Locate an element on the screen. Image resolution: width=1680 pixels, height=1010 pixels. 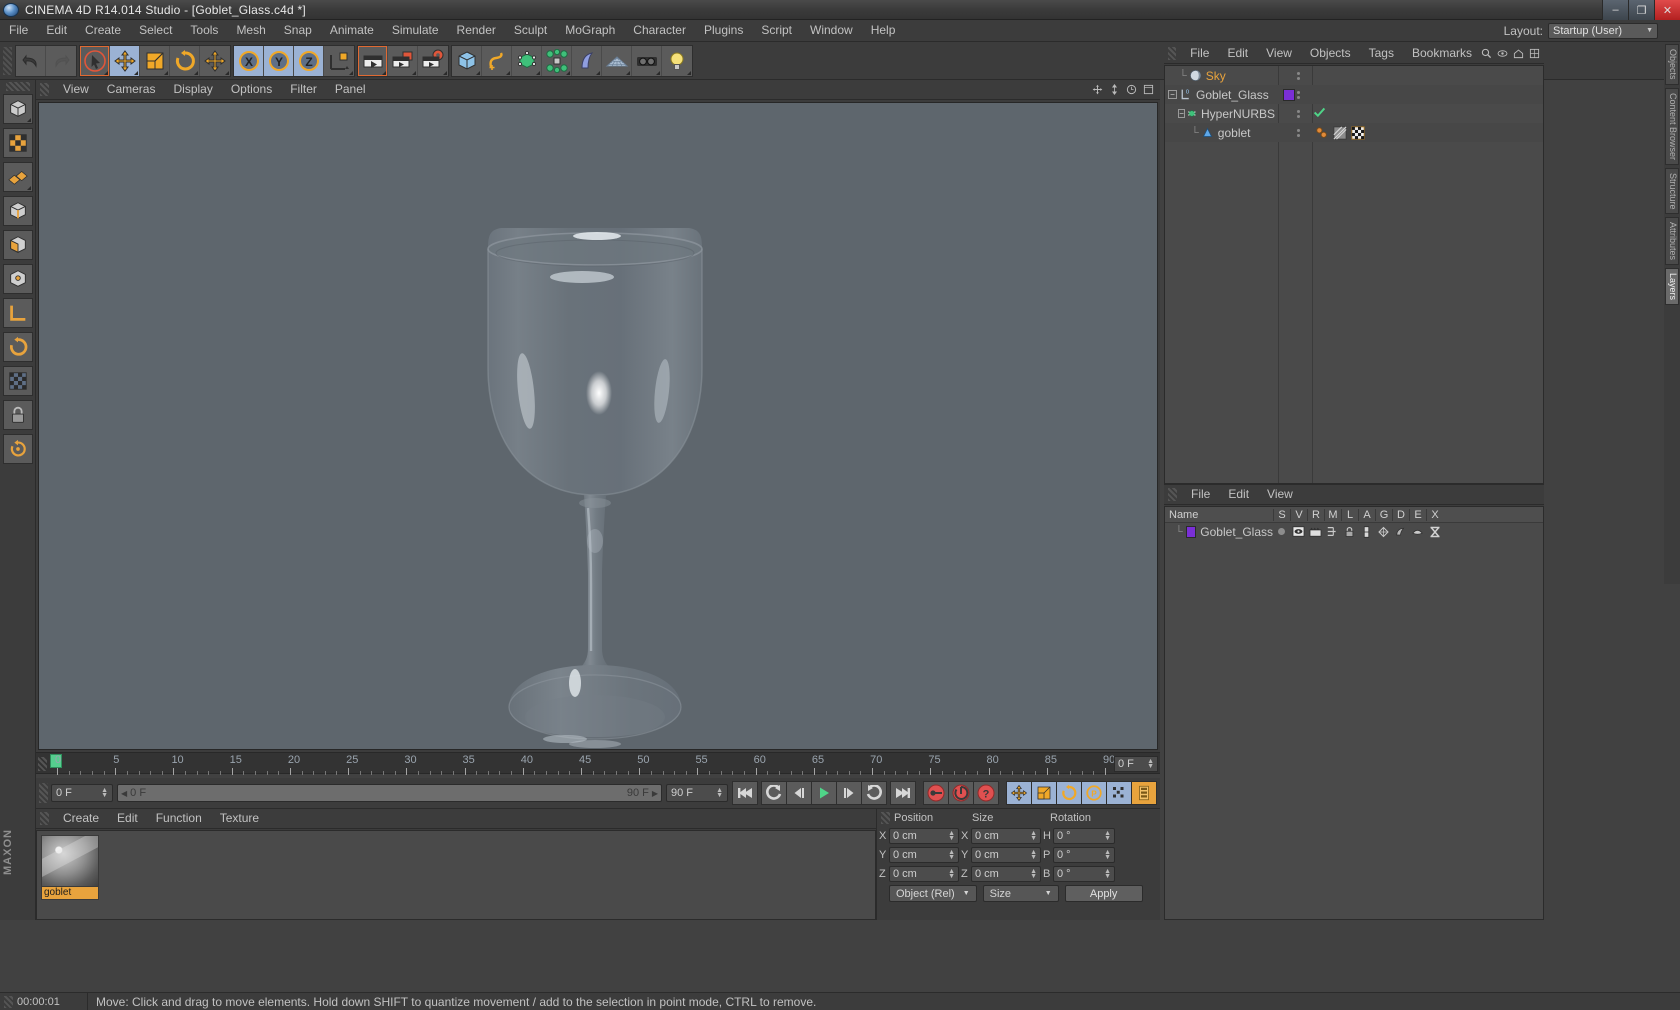
points-mode-tool is located at coordinates (17, 177).